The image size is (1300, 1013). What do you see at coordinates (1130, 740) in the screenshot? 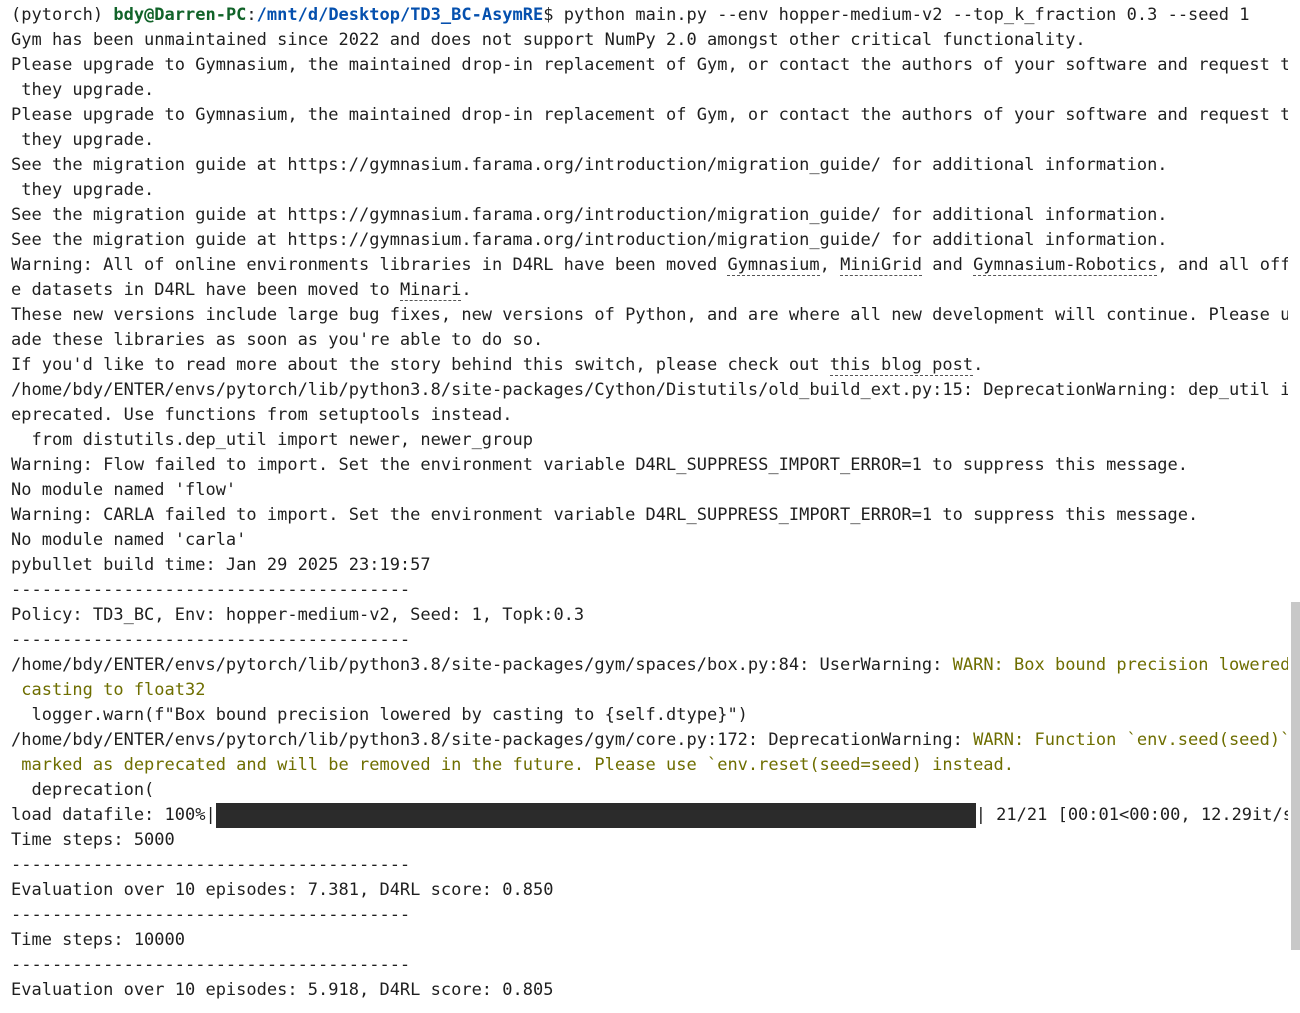
I see `warn-message: WARN: Function `env.seed(seed)` is` at bounding box center [1130, 740].